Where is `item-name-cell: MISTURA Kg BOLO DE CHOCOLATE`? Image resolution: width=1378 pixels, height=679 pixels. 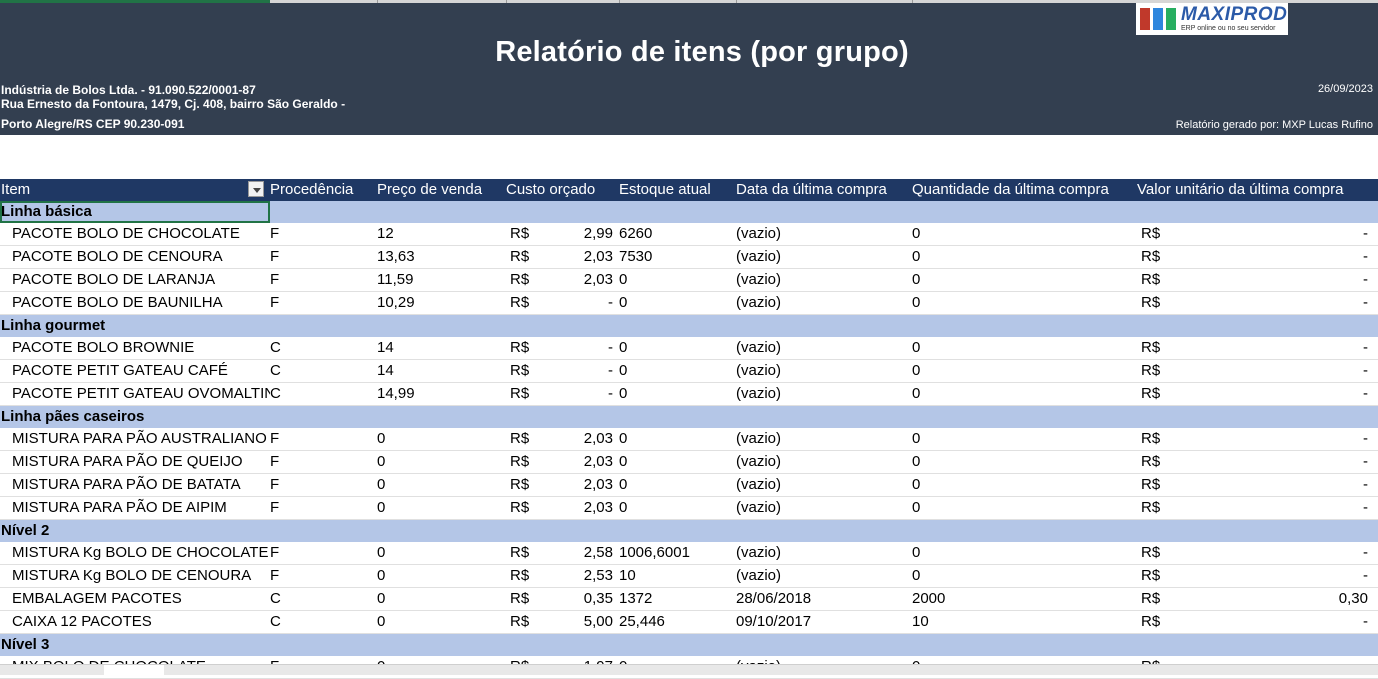
item-name-cell: MISTURA Kg BOLO DE CHOCOLATE is located at coordinates (135, 553).